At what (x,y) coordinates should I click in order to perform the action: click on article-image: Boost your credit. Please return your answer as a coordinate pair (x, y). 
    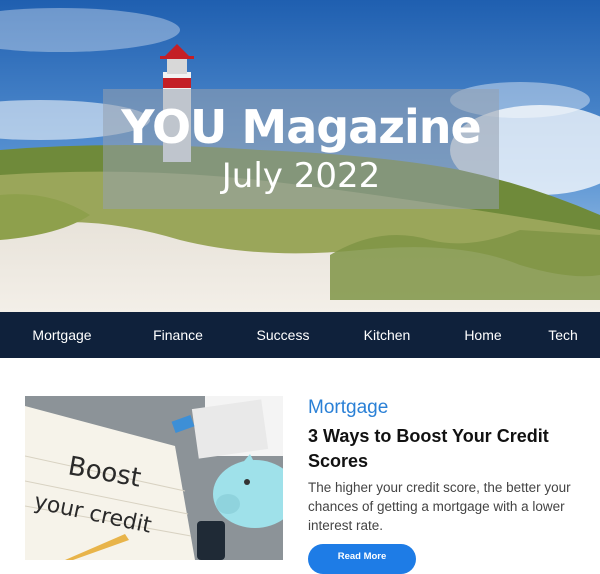
    Looking at the image, I should click on (154, 478).